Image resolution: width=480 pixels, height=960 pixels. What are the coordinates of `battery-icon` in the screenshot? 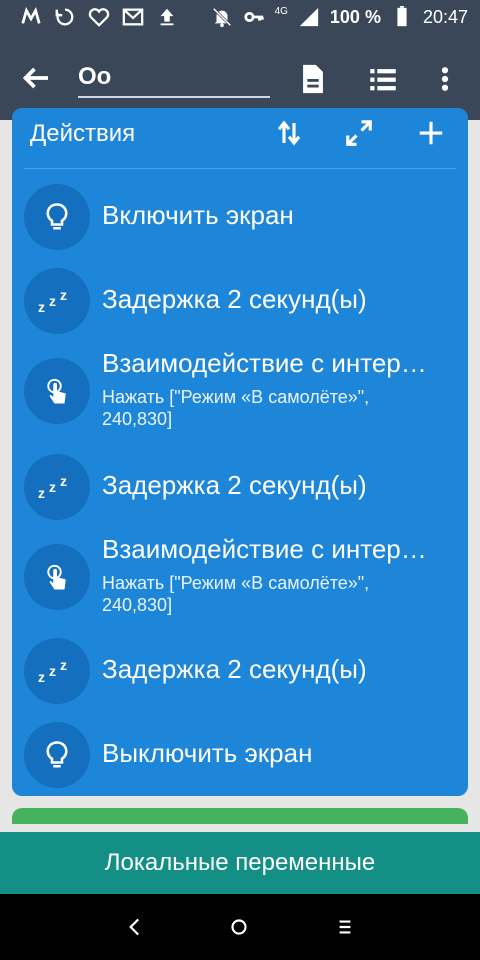 It's located at (402, 16).